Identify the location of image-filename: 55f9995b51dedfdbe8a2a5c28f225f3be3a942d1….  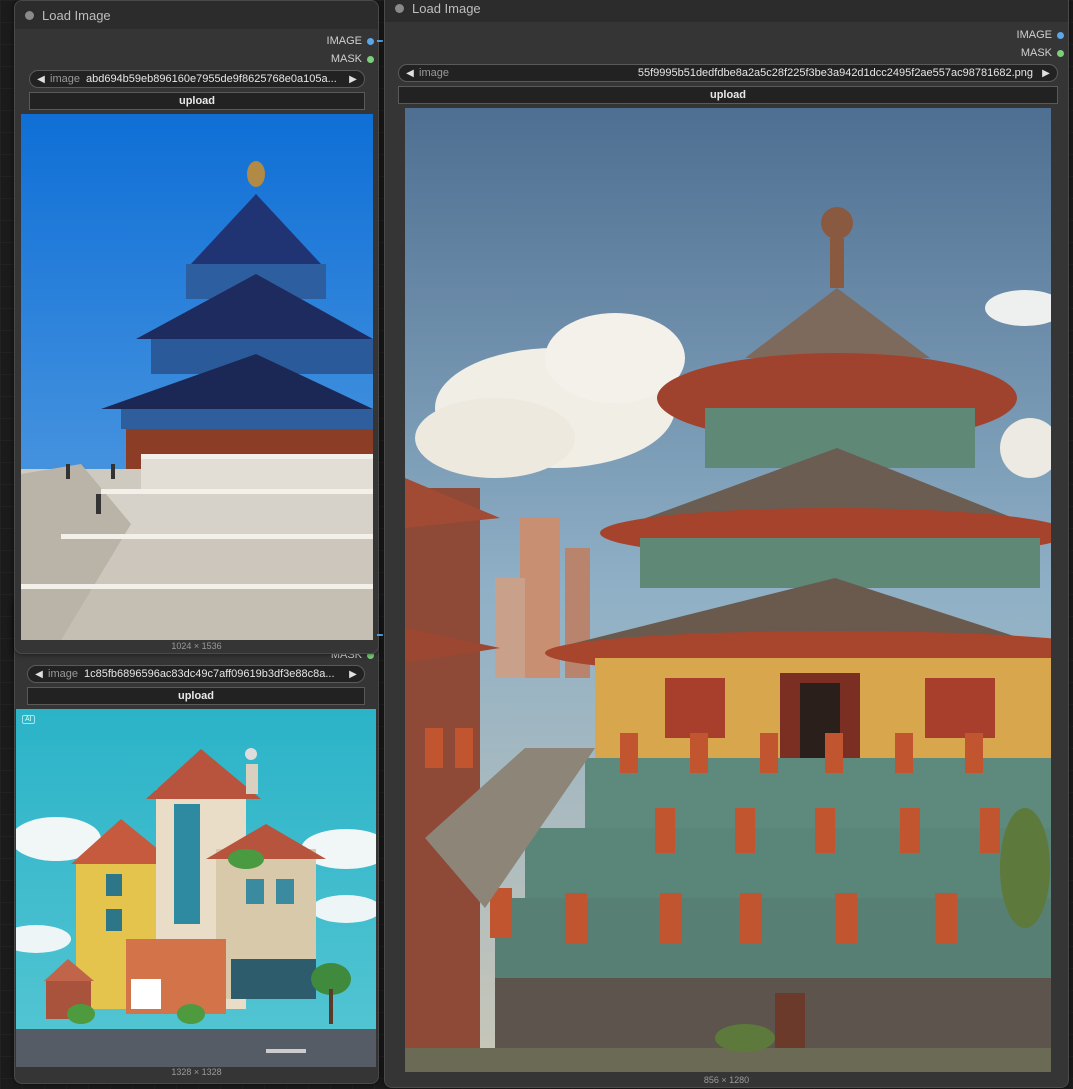
(835, 73).